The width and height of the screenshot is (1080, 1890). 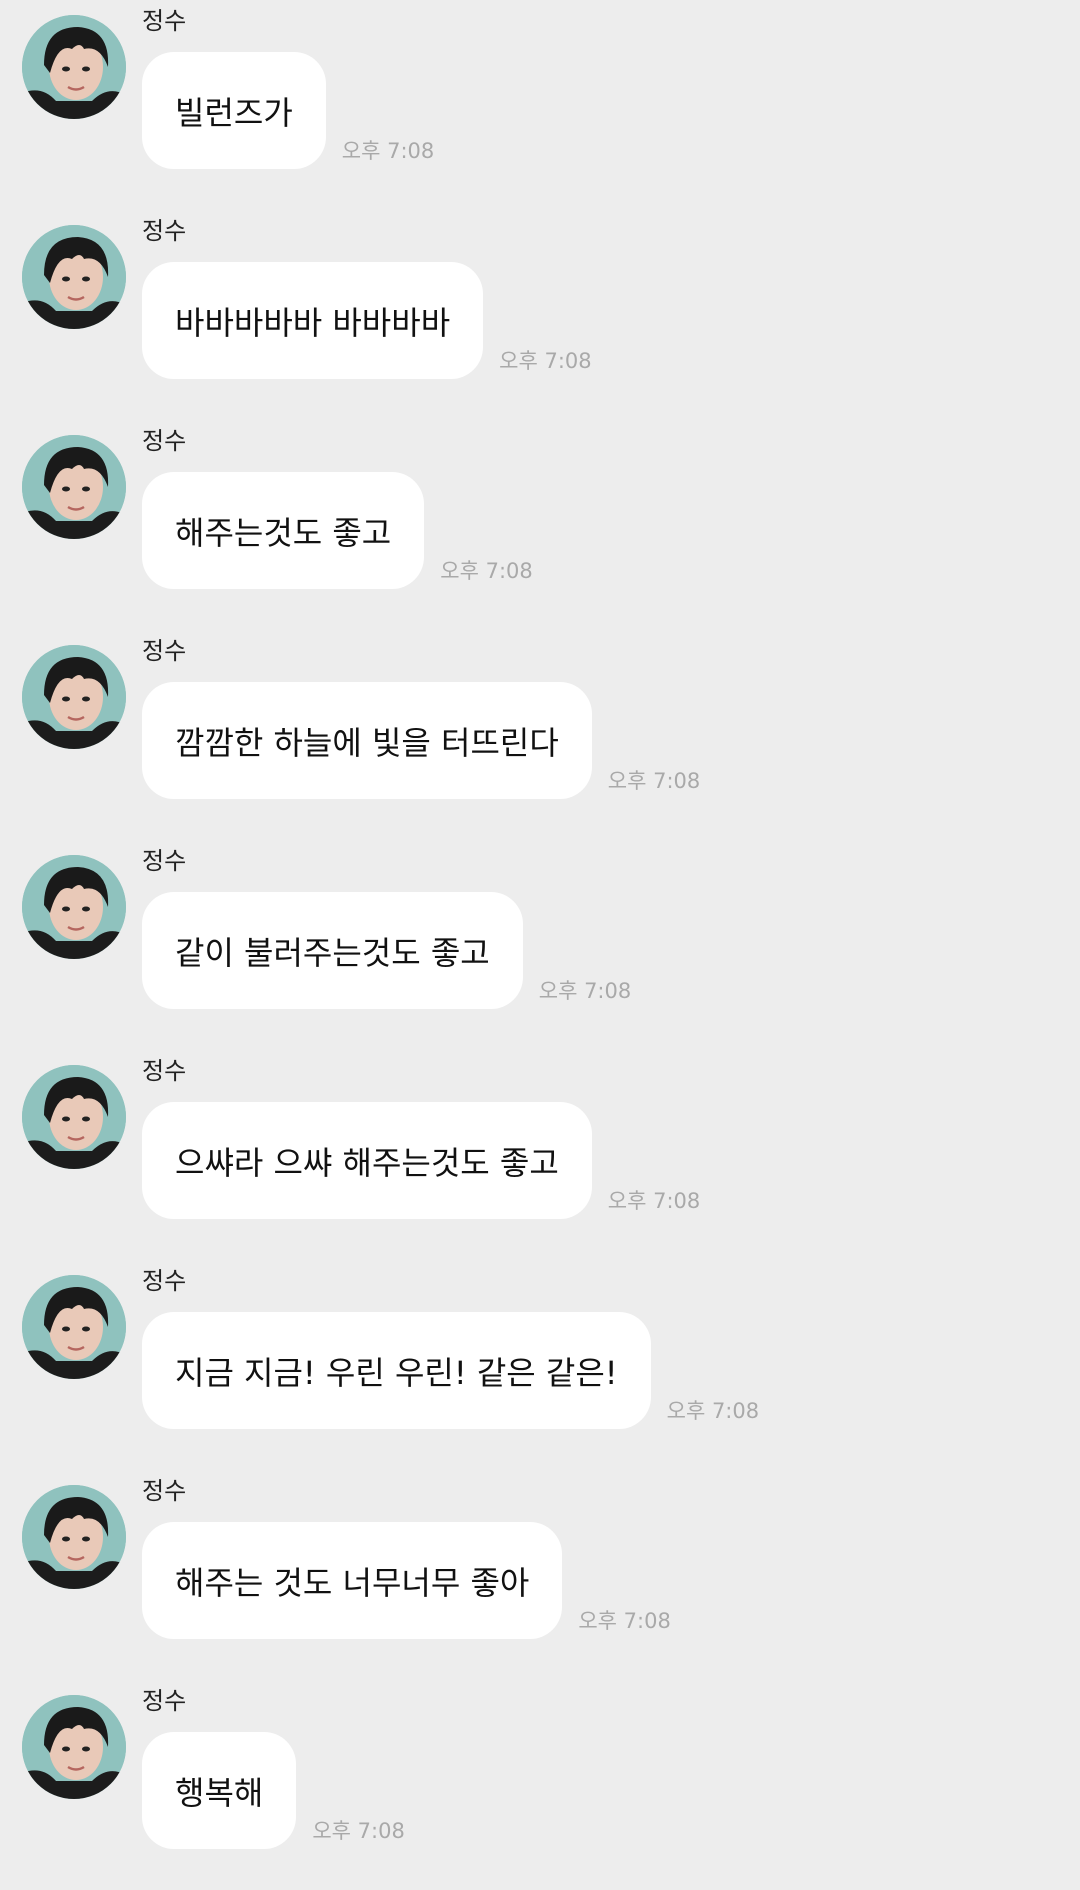 I want to click on message-bubble: 빌런즈가, so click(x=234, y=110).